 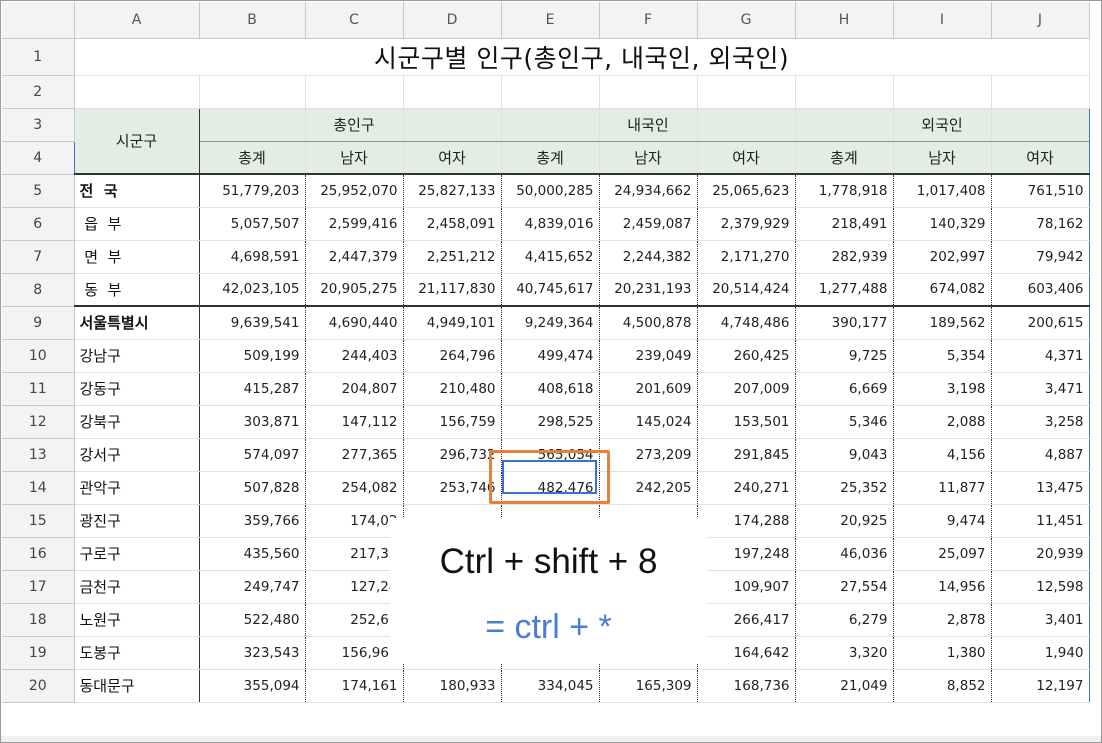 What do you see at coordinates (1040, 455) in the screenshot?
I see `value-cell: 4,887` at bounding box center [1040, 455].